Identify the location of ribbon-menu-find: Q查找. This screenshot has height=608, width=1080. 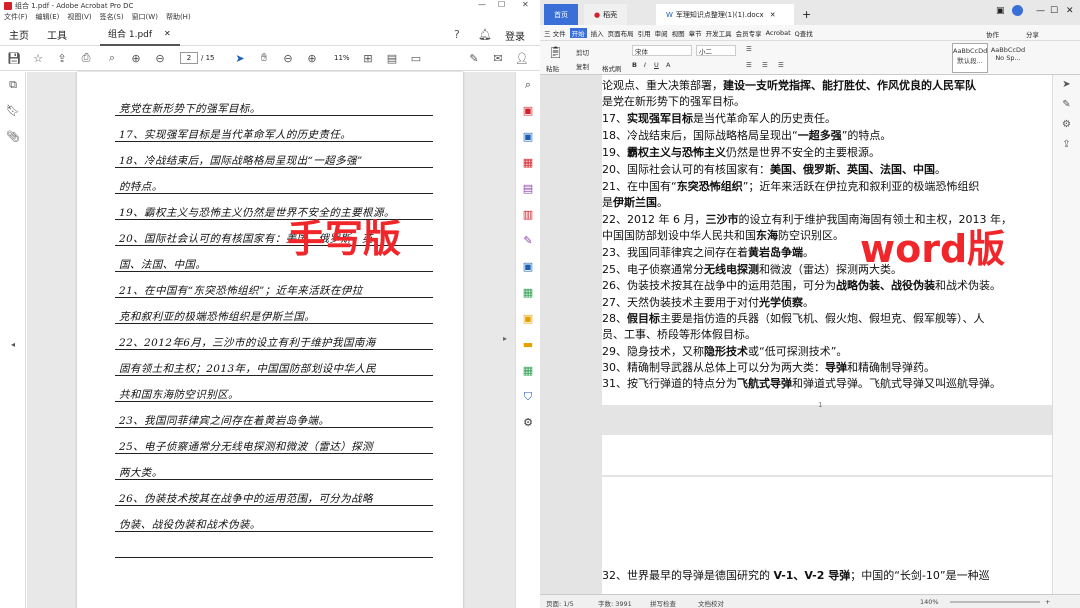
(804, 33).